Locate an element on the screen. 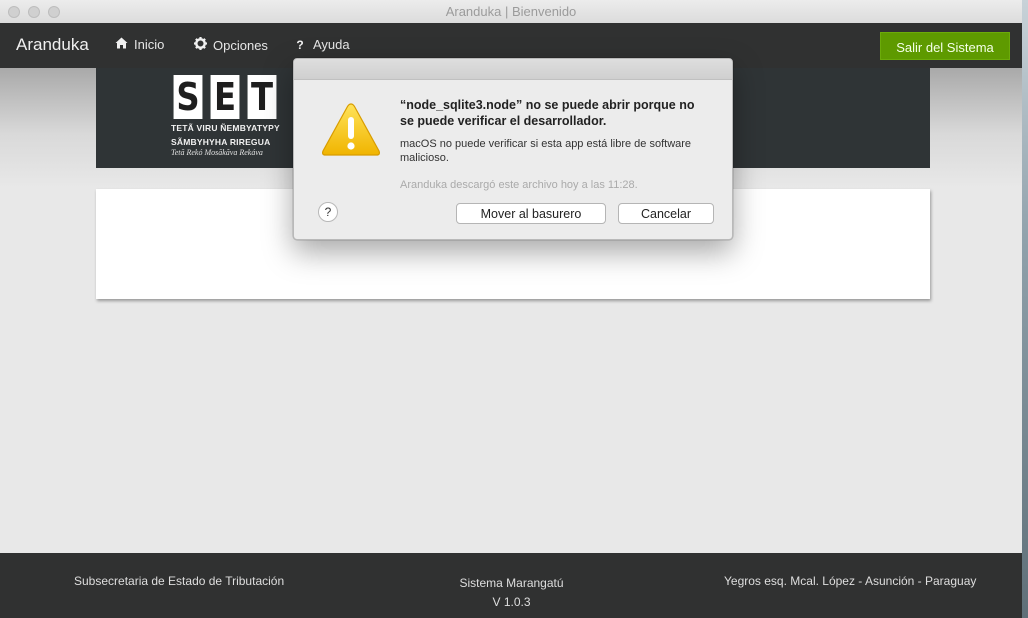  brand-link: Aranduka is located at coordinates (52, 45).